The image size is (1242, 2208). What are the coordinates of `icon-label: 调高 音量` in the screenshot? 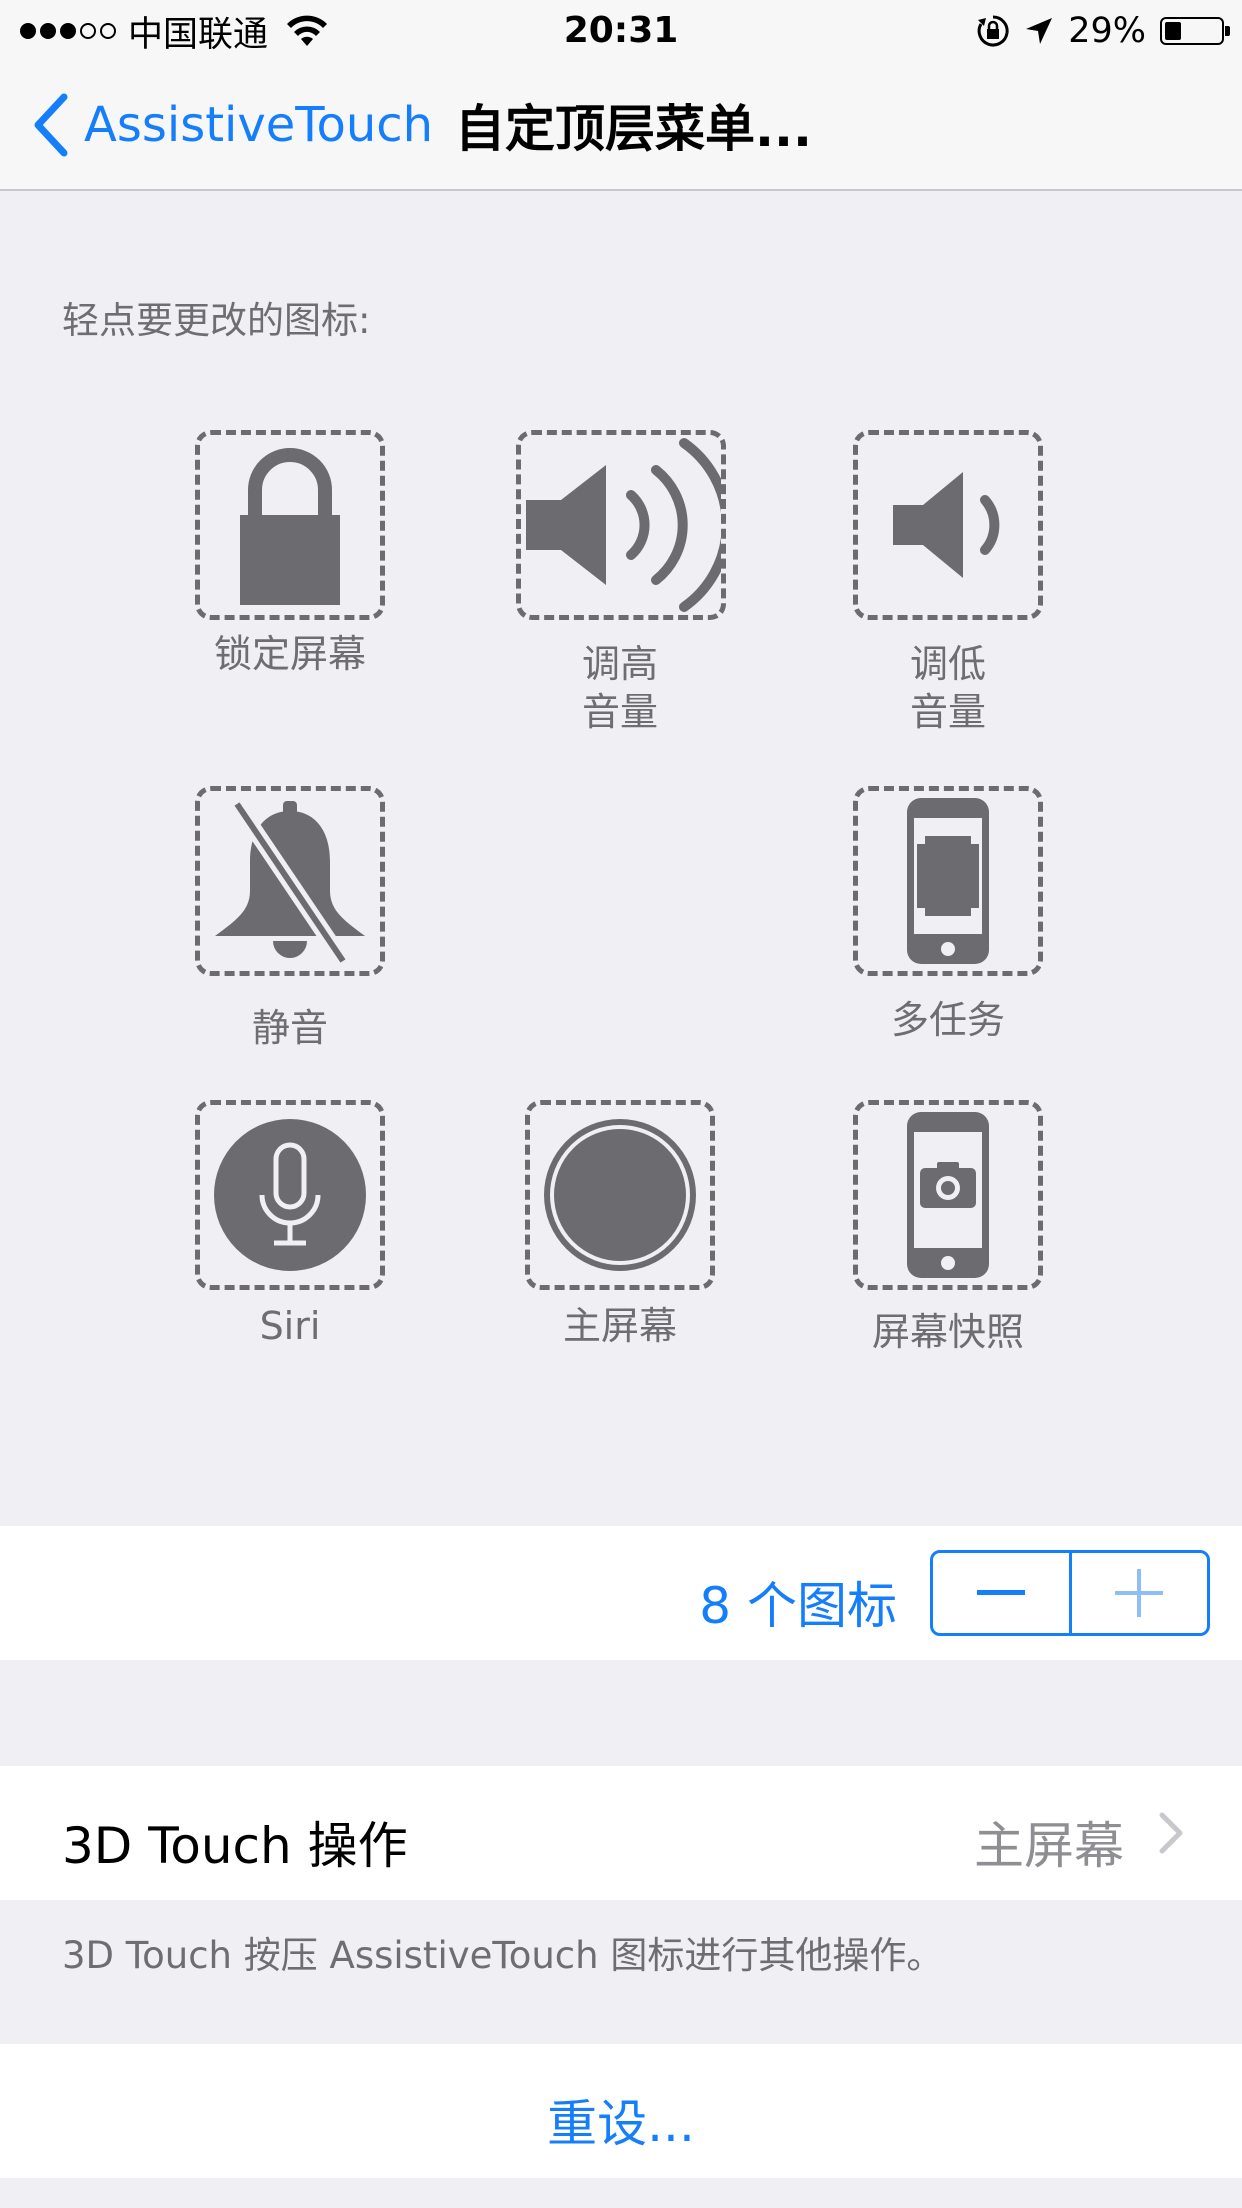 It's located at (619, 688).